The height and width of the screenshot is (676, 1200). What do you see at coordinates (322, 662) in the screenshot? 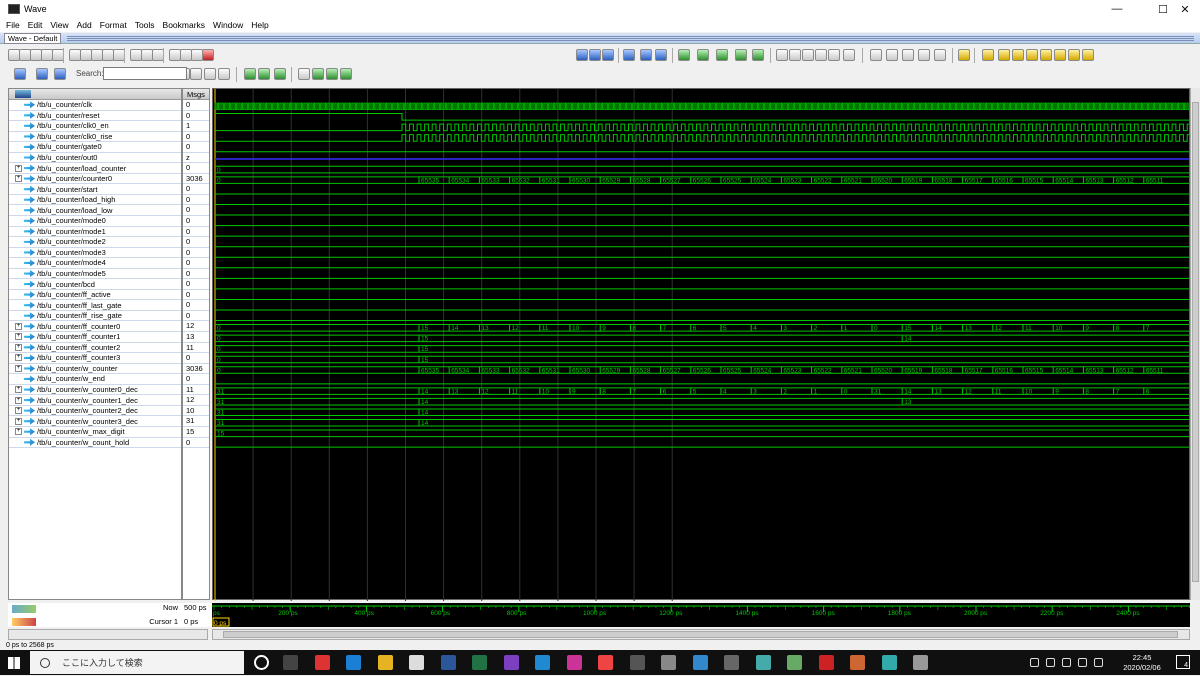
I see `chrome-icon` at bounding box center [322, 662].